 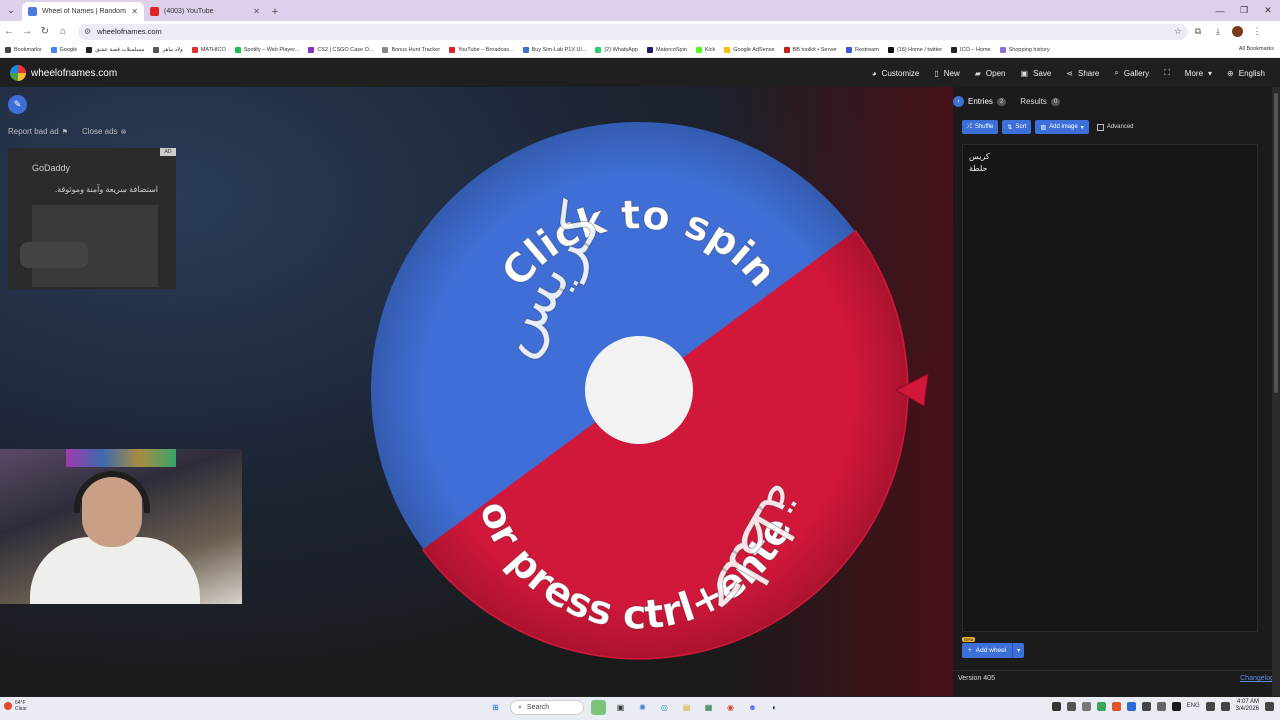 What do you see at coordinates (971, 49) in the screenshot?
I see `bookmark-item: ICO – Home` at bounding box center [971, 49].